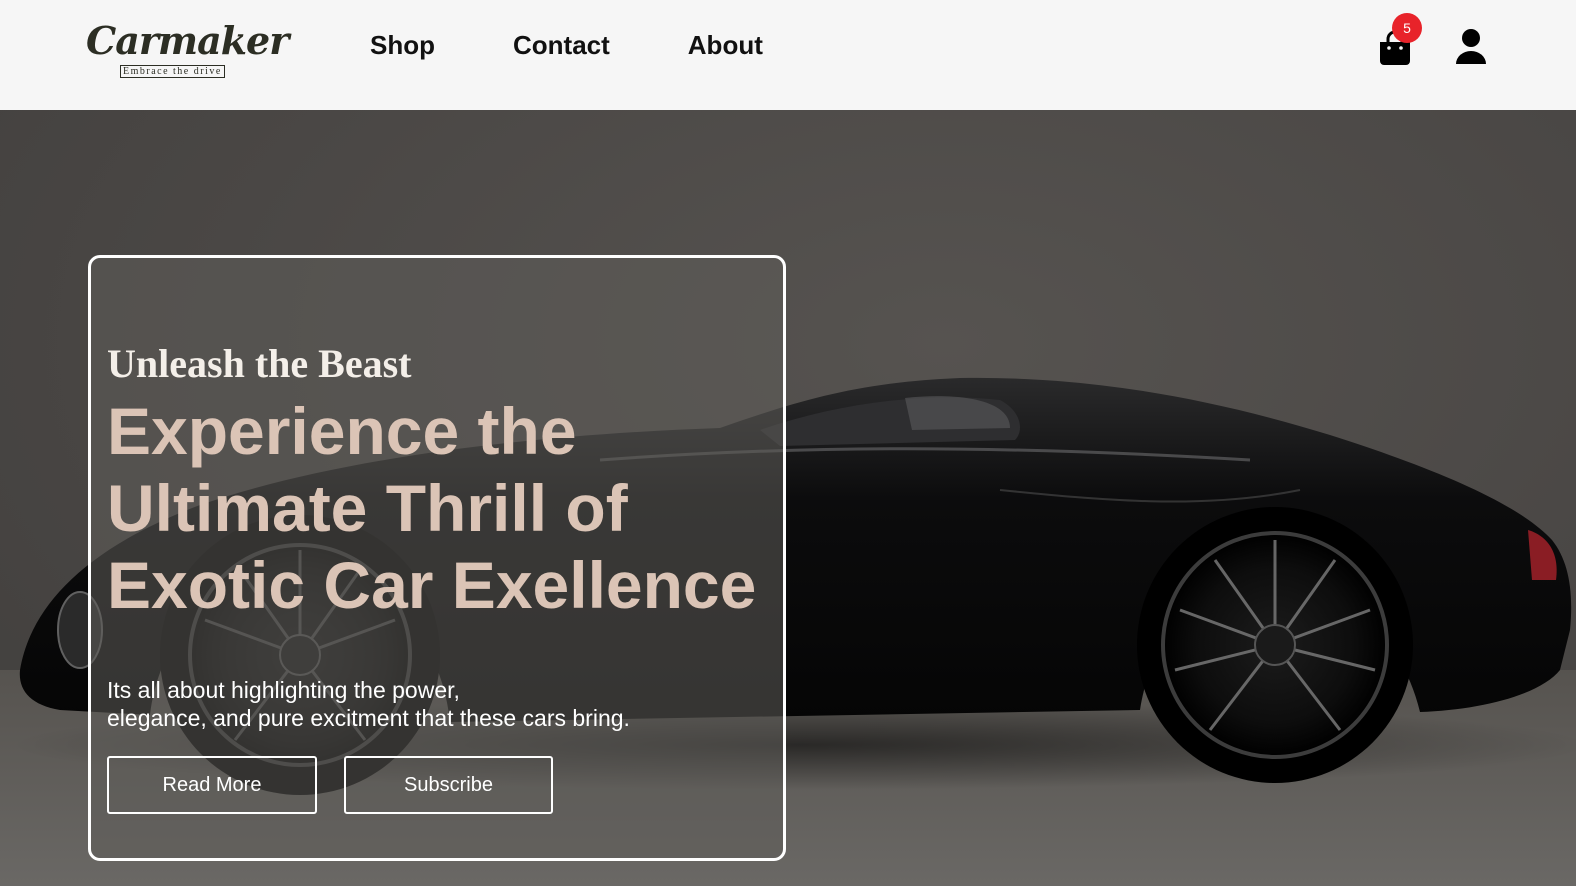 This screenshot has height=886, width=1576. I want to click on read-more-button: Read More, so click(212, 785).